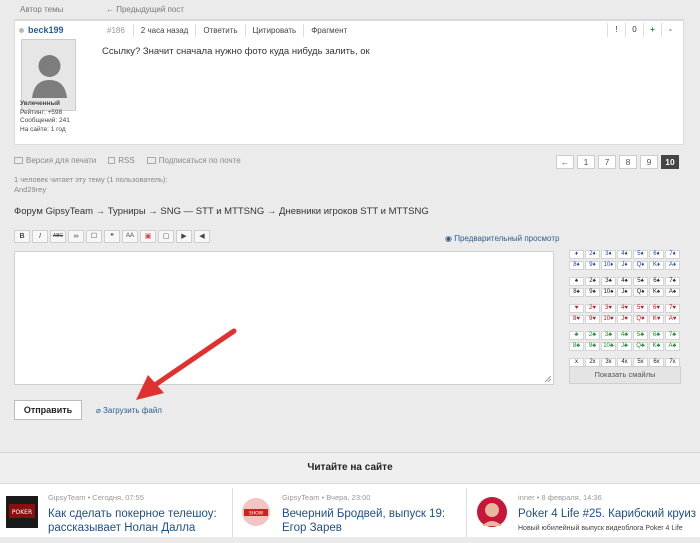 The width and height of the screenshot is (700, 543). I want to click on smiley-card: 2♥, so click(592, 308).